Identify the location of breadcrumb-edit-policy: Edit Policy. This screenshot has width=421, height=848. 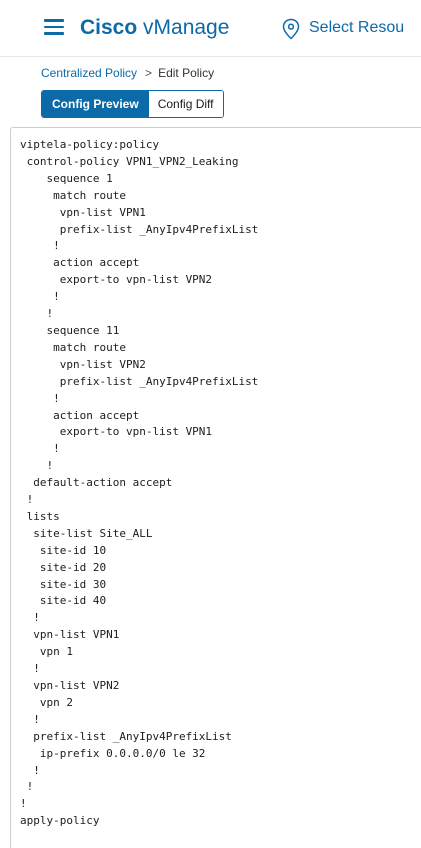
(186, 73).